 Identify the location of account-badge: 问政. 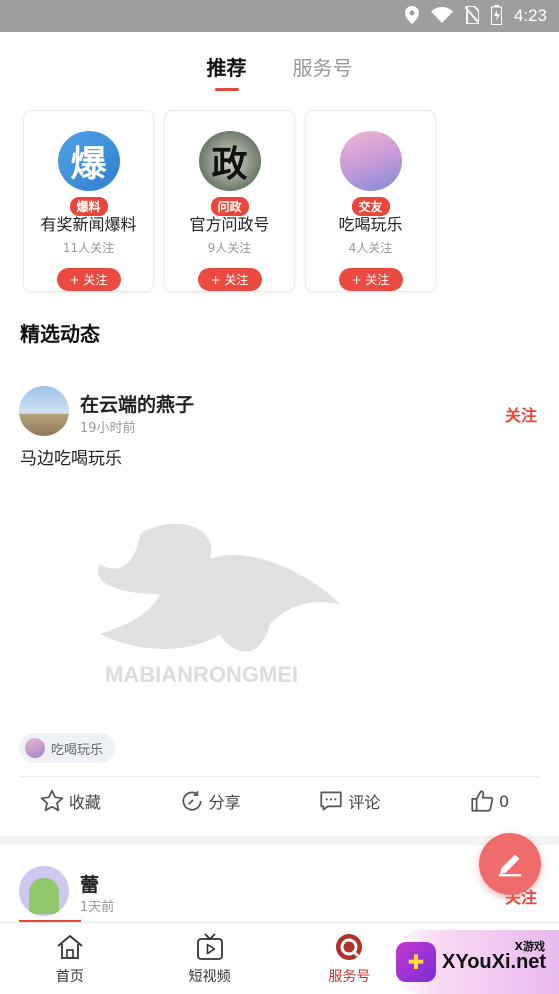
(229, 206).